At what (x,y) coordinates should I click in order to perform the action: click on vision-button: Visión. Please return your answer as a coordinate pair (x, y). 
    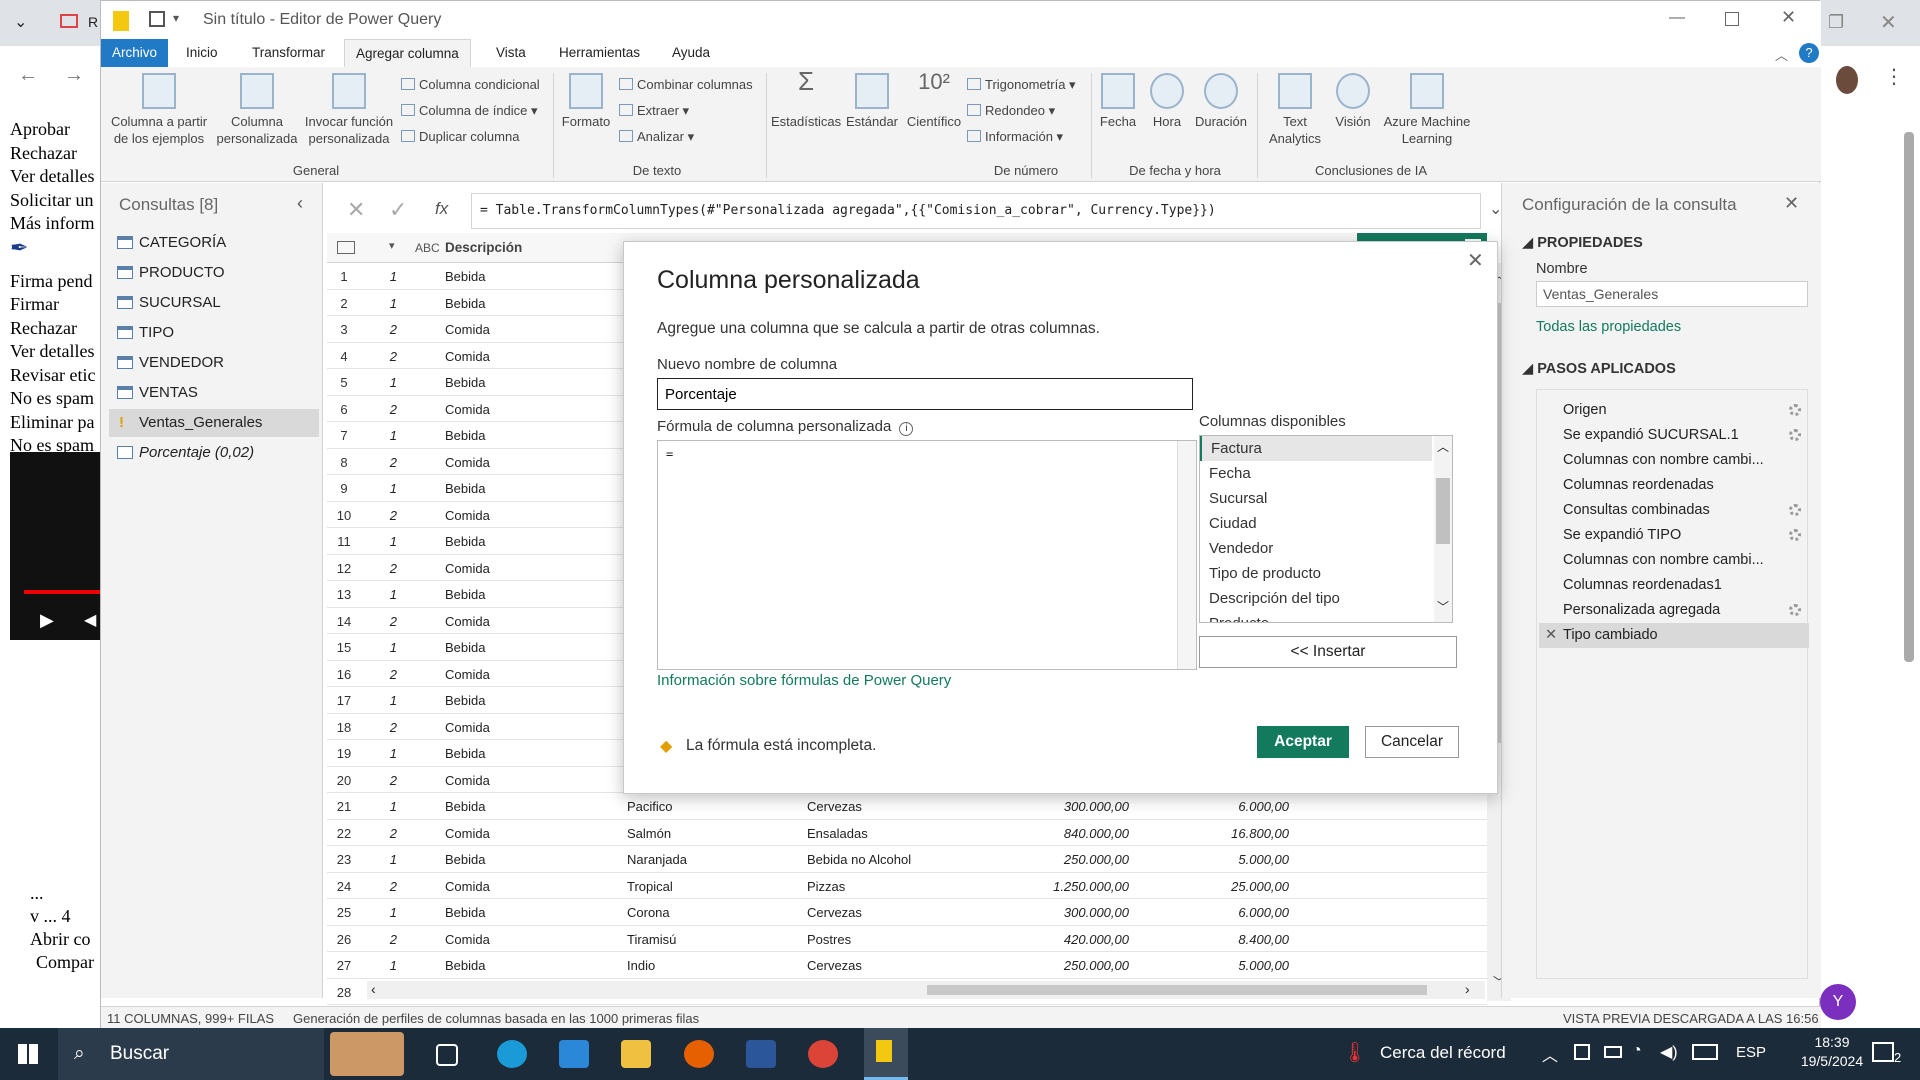
    Looking at the image, I should click on (1353, 101).